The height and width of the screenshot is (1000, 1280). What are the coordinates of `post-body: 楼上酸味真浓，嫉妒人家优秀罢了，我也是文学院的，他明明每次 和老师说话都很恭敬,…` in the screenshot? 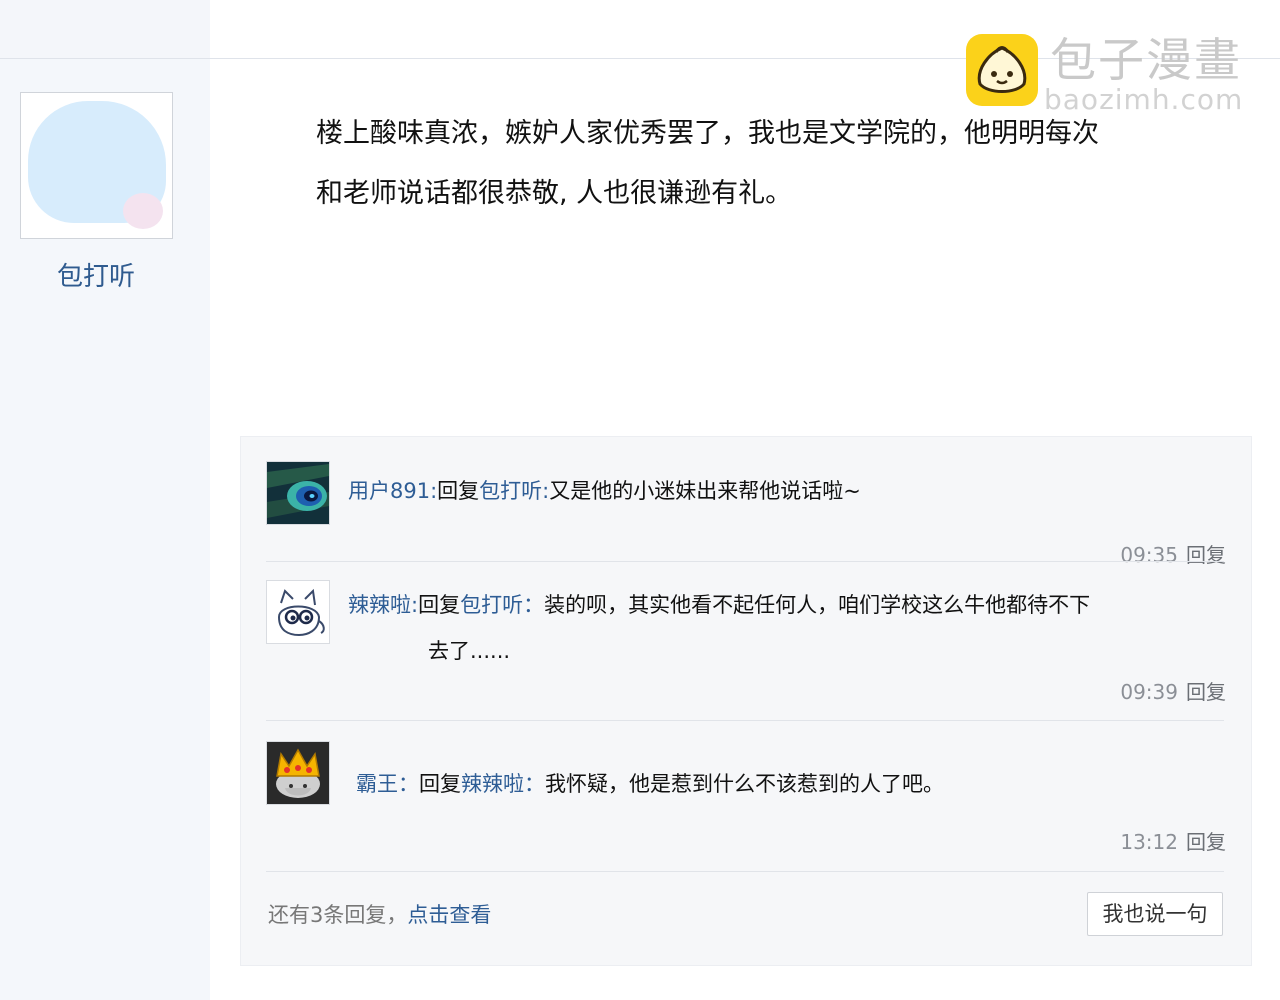 It's located at (766, 164).